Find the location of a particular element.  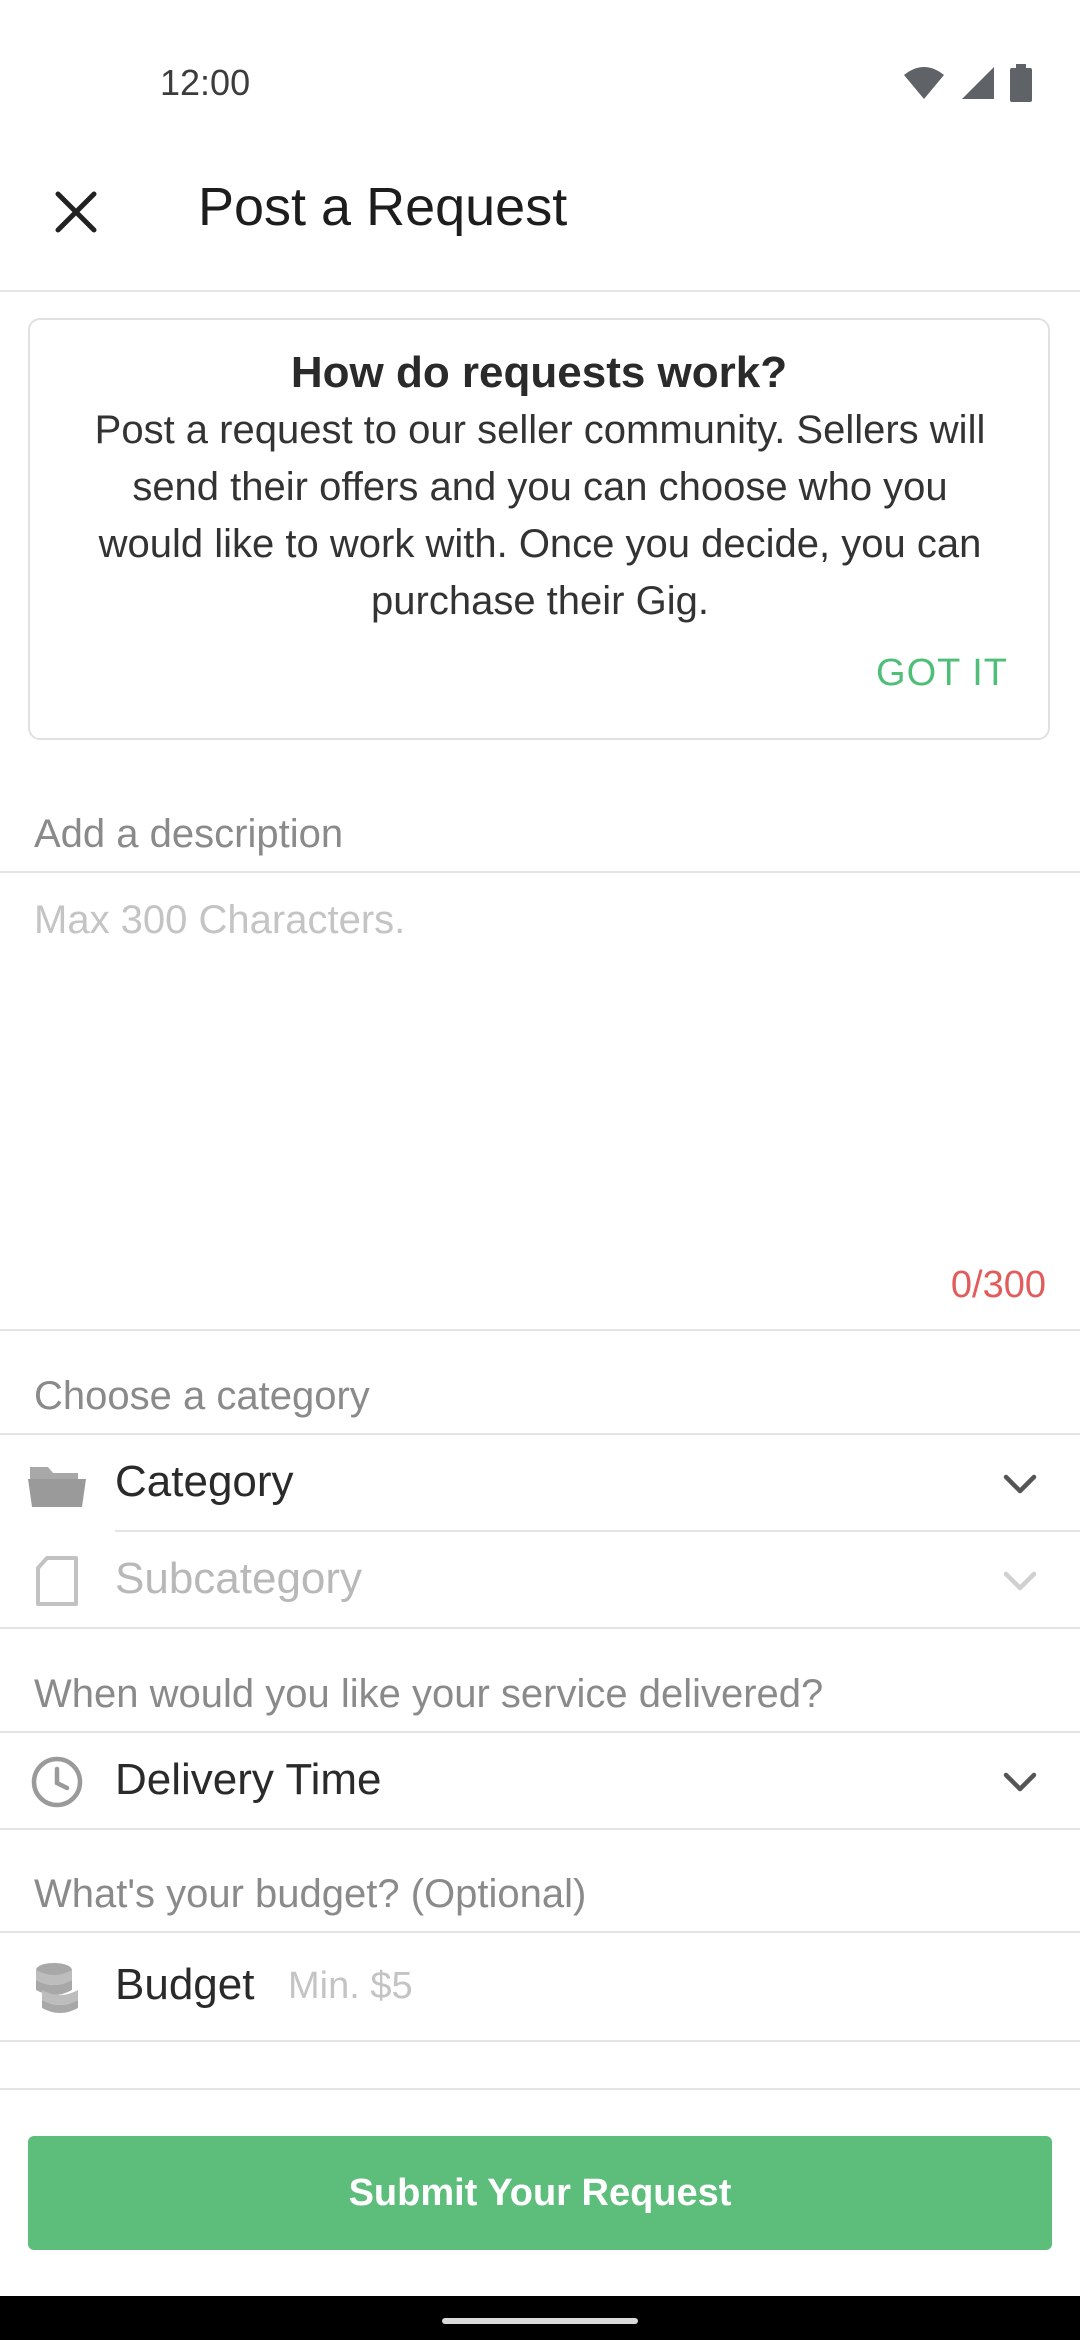

submit-request-button: Submit Your Request is located at coordinates (540, 2193).